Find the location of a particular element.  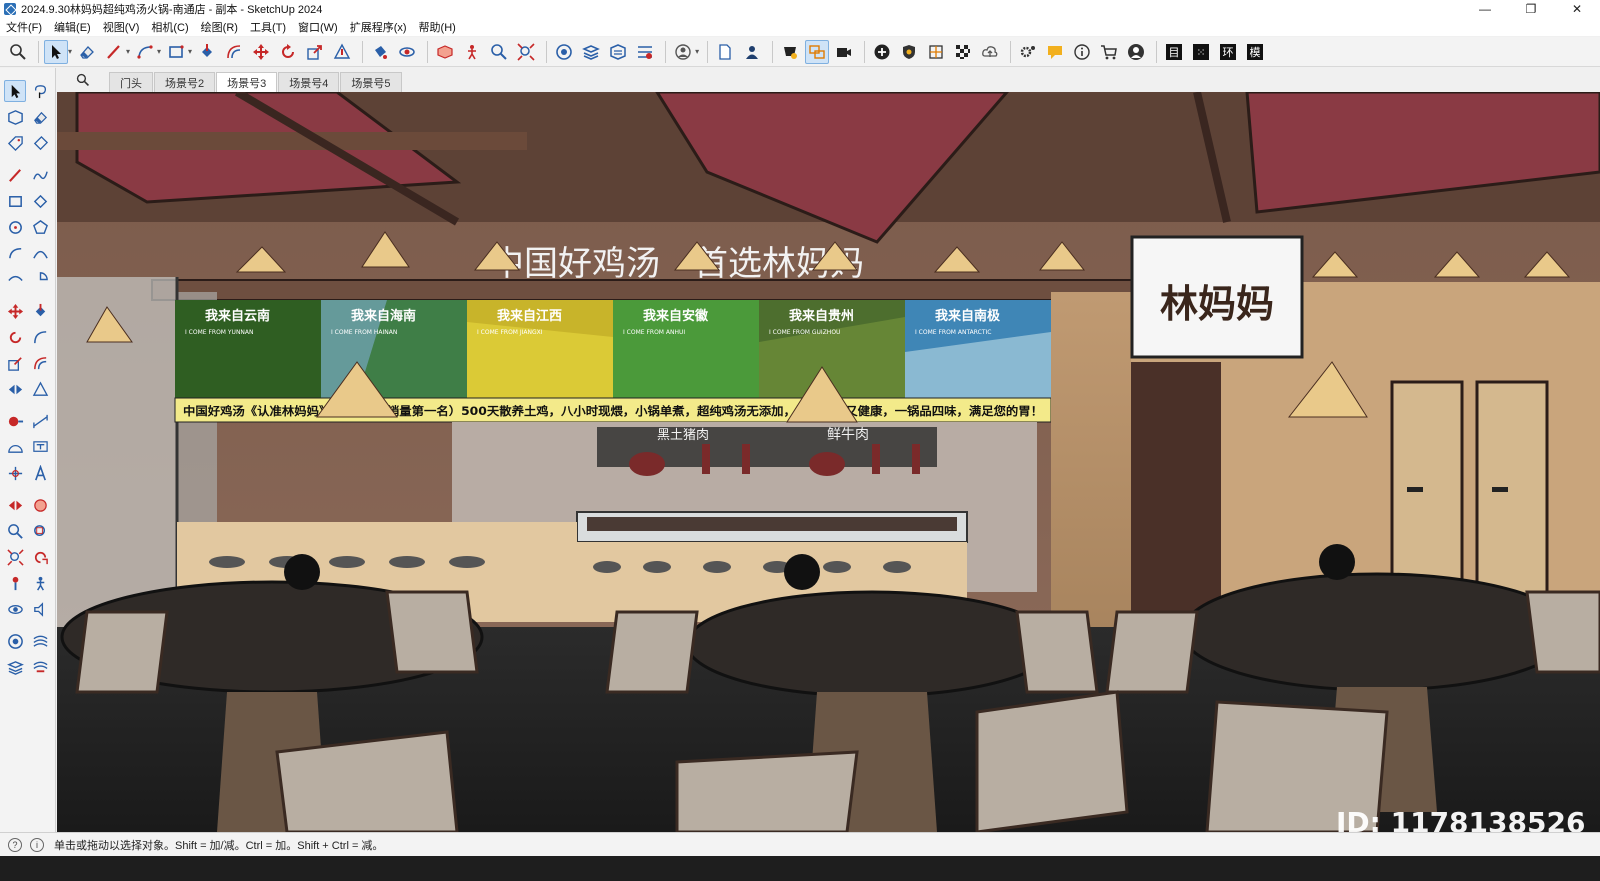

menu-draw: 绘图(R) is located at coordinates (219, 27).